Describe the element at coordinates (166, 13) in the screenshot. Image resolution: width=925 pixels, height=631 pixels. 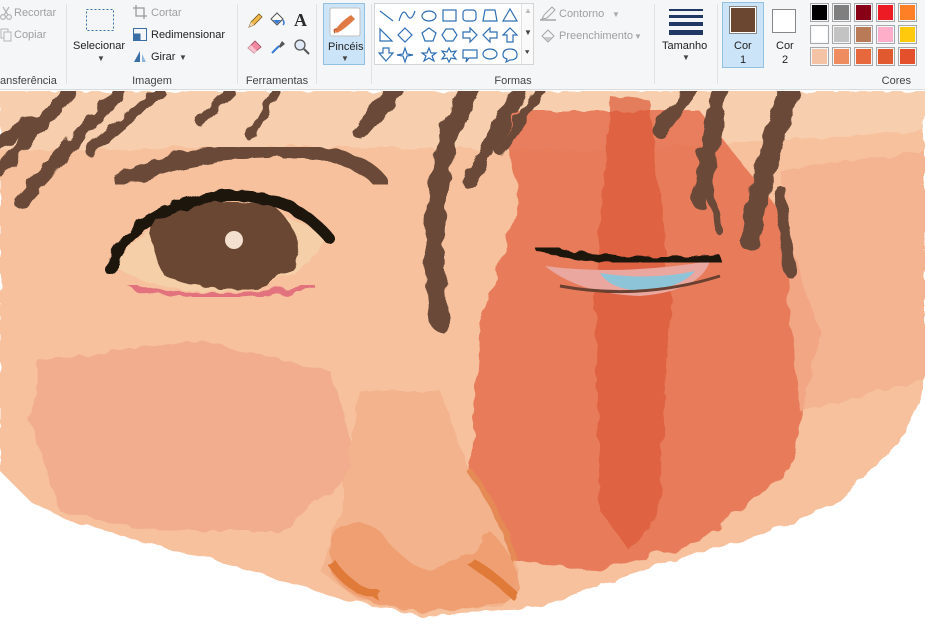
I see `crop-label: Cortar` at that location.